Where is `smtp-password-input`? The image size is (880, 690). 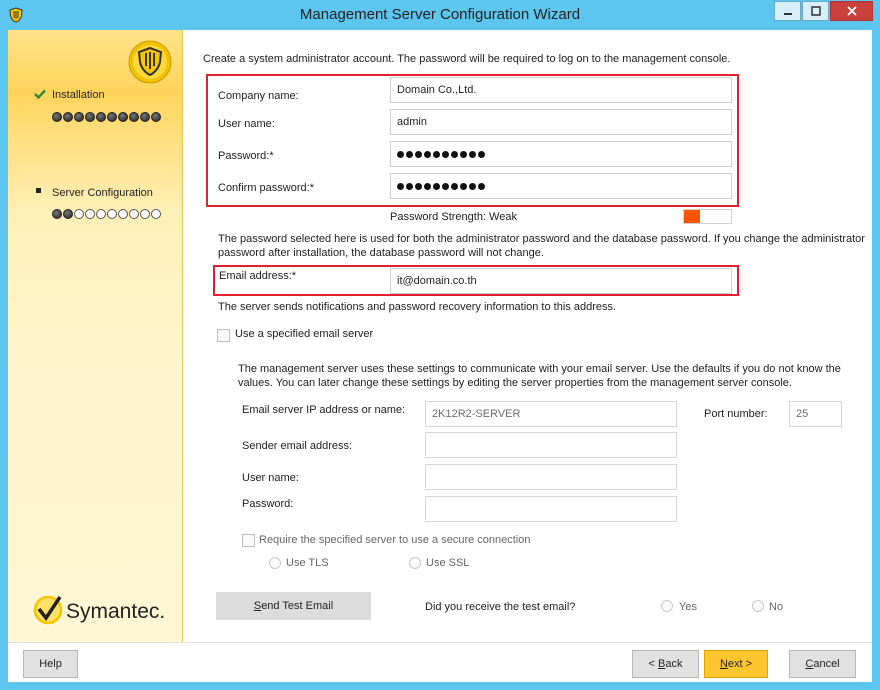 smtp-password-input is located at coordinates (551, 509).